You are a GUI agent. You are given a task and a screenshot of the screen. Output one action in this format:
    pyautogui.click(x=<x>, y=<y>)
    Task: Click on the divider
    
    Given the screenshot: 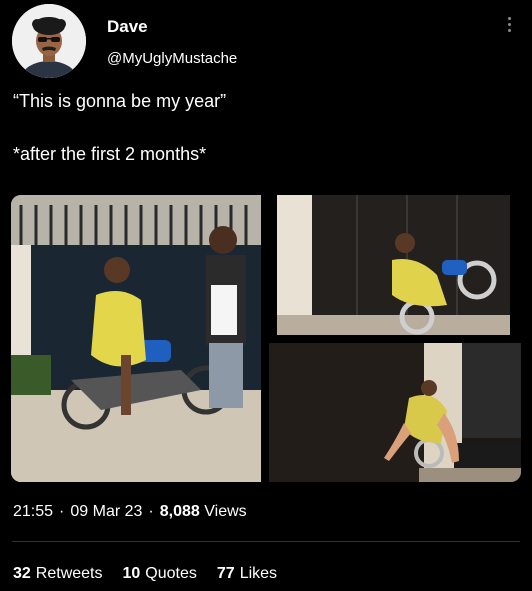 What is the action you would take?
    pyautogui.click(x=266, y=541)
    